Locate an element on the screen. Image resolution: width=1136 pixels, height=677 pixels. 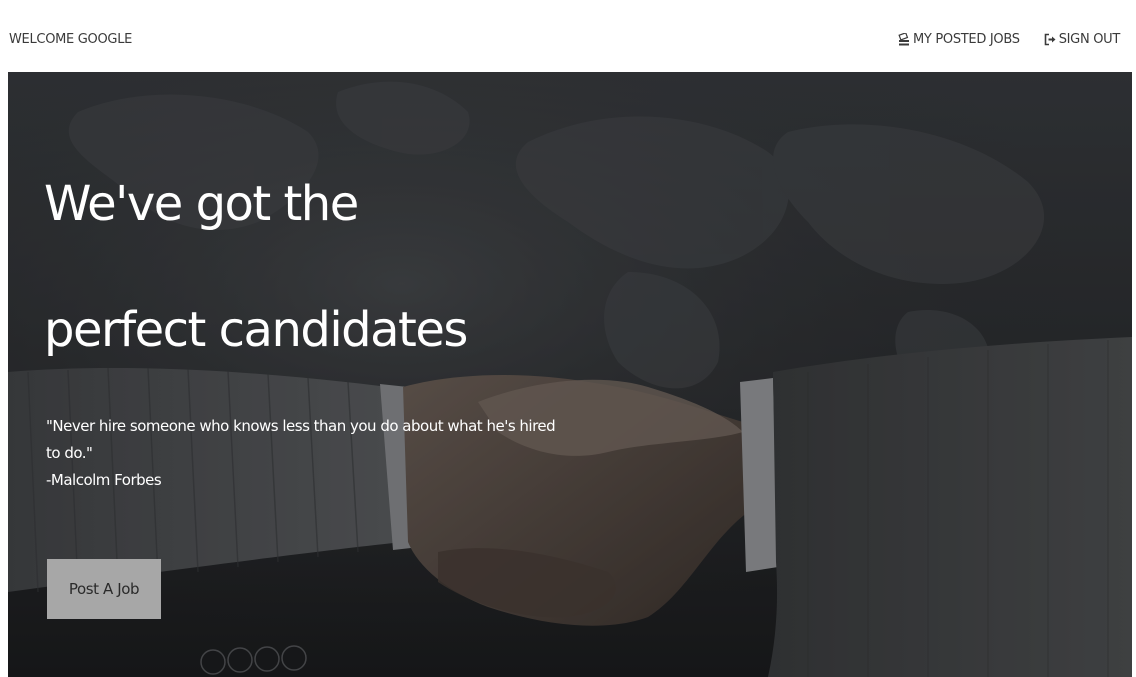
hero-headline-line-2: perfect candidates is located at coordinates (256, 330).